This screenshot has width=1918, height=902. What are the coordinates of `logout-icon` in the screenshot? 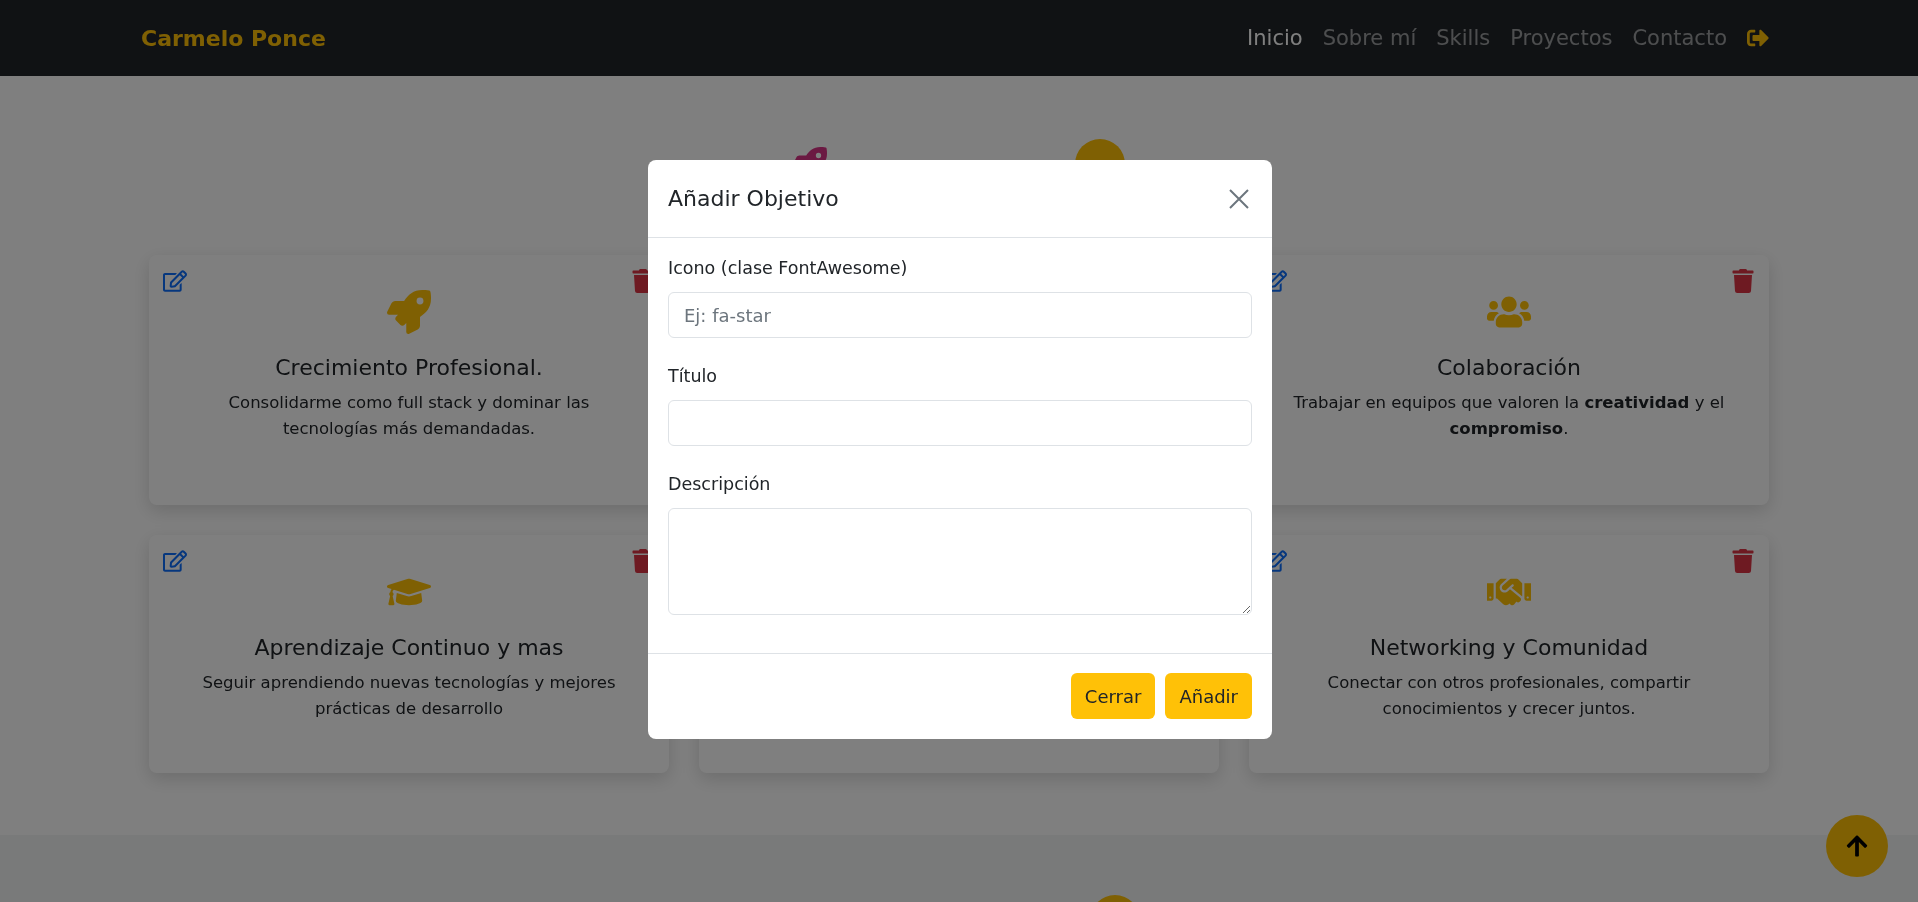 It's located at (1758, 38).